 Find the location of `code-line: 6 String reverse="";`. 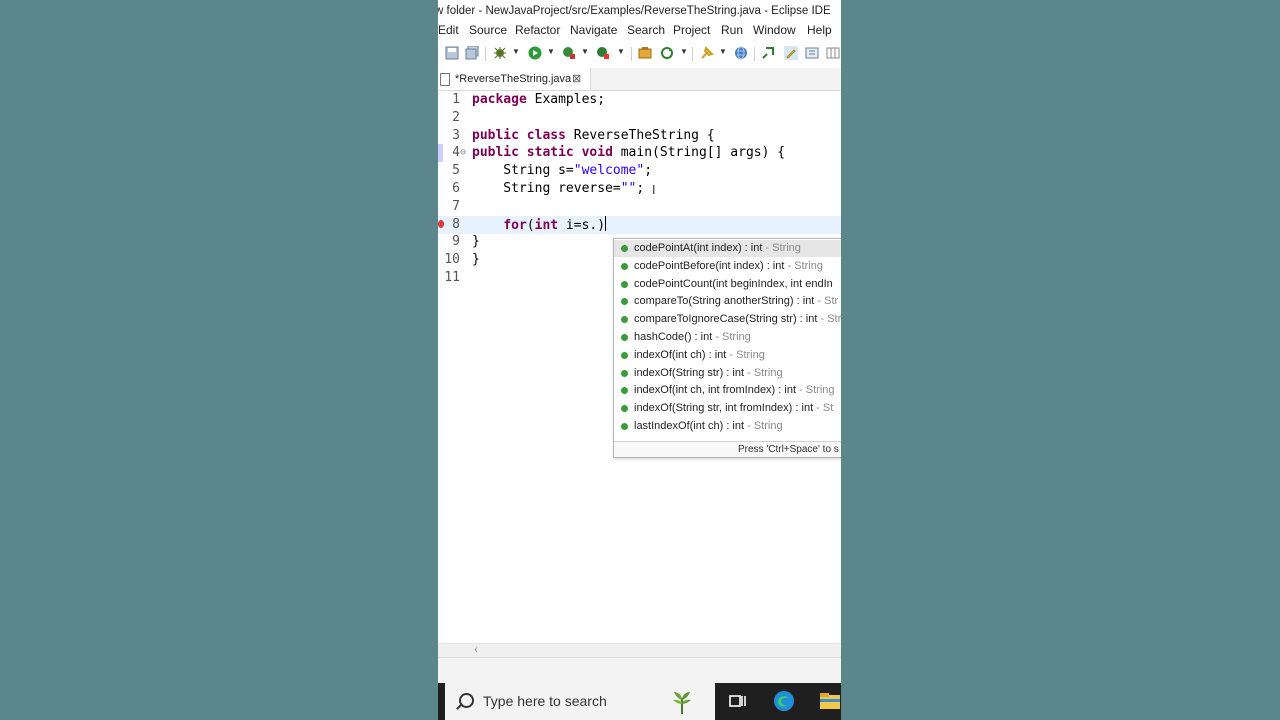

code-line: 6 String reverse=""; is located at coordinates (639, 189).